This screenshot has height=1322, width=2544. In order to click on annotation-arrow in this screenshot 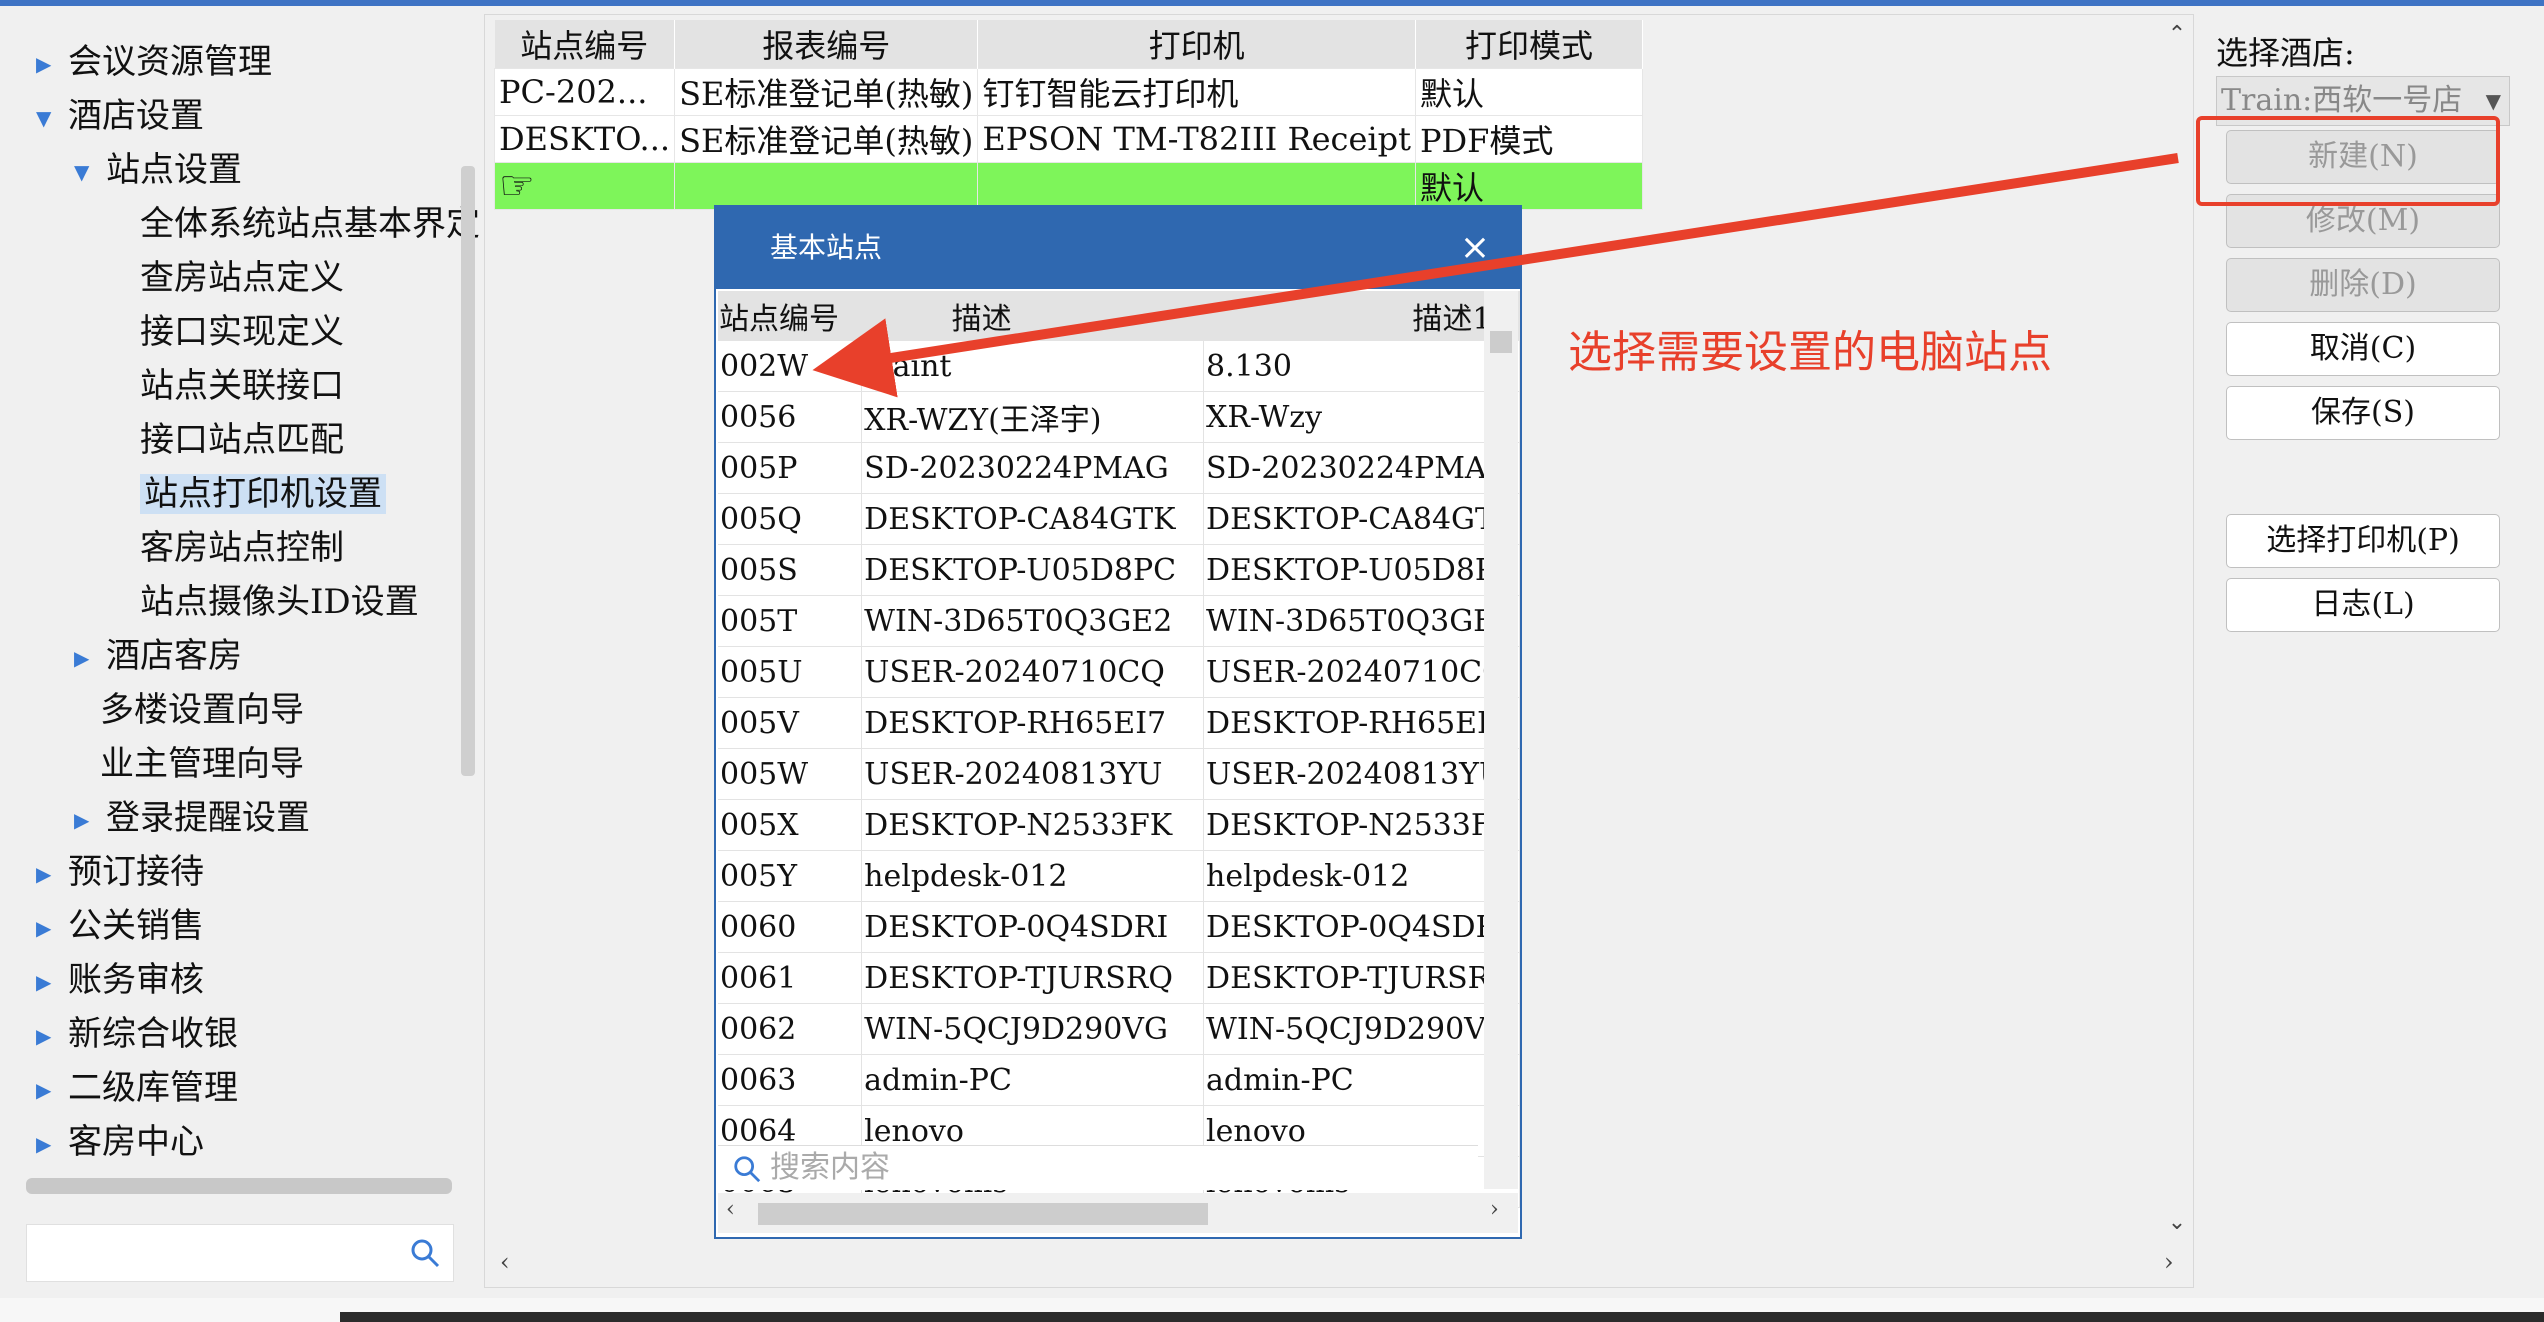, I will do `click(1495, 275)`.